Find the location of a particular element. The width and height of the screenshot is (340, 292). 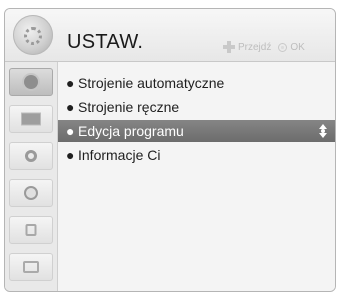

picture-icon is located at coordinates (31, 119).